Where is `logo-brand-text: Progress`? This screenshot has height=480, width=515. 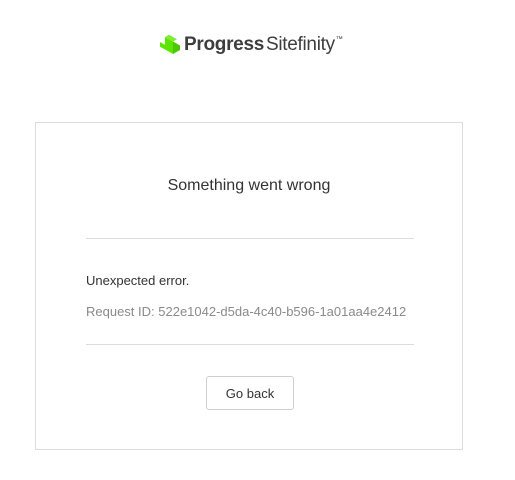
logo-brand-text: Progress is located at coordinates (224, 44).